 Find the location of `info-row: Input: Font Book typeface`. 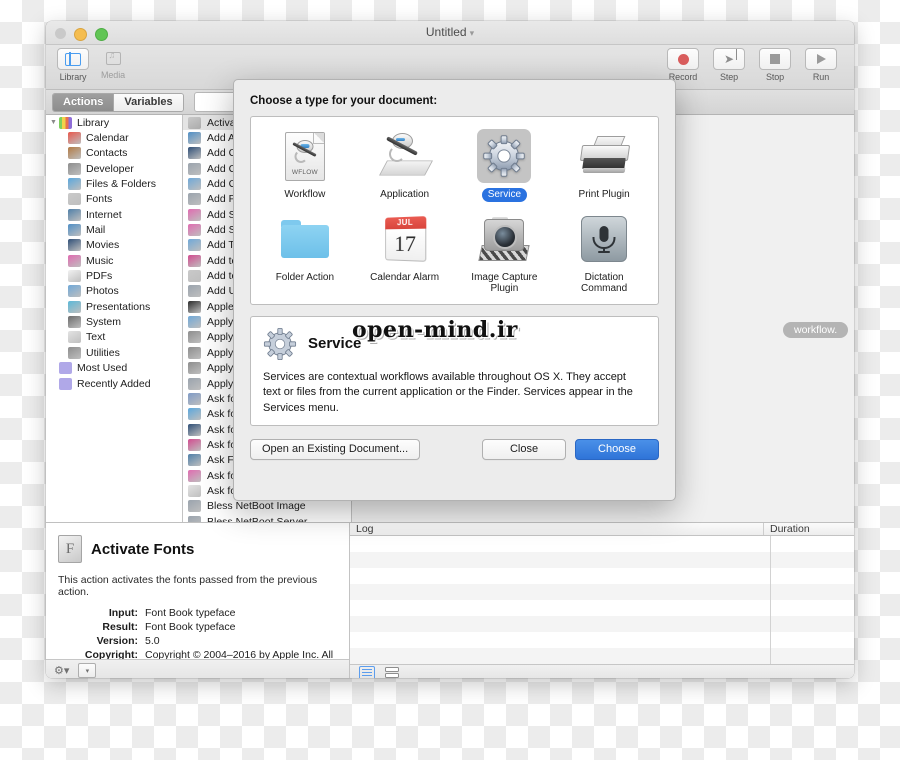

info-row: Input: Font Book typeface is located at coordinates (197, 613).